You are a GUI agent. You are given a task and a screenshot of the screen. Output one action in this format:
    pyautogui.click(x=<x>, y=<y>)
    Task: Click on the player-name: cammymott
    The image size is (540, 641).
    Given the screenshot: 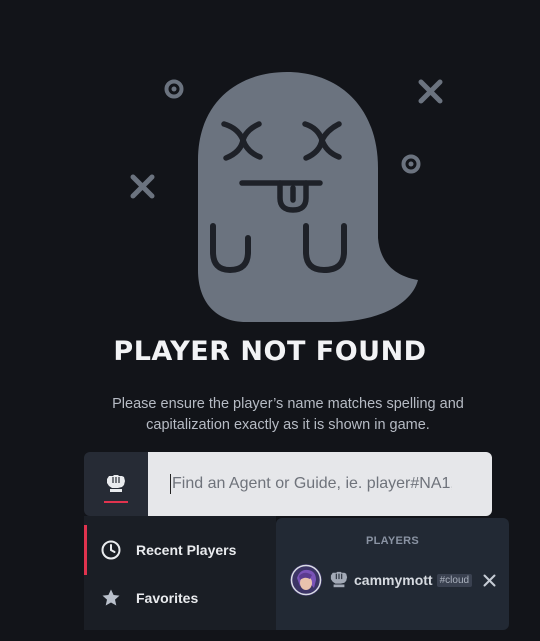 What is the action you would take?
    pyautogui.click(x=393, y=580)
    